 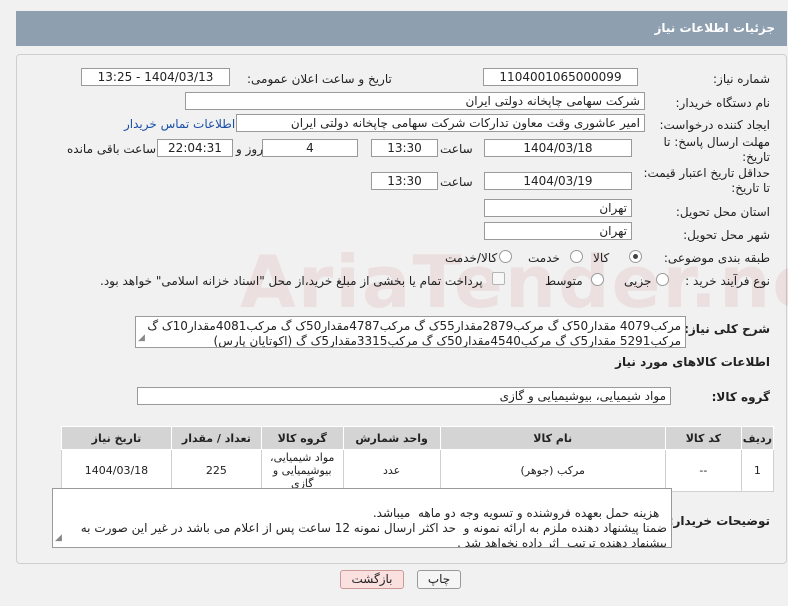 What do you see at coordinates (391, 438) in the screenshot?
I see `col-header-unit: واحد شمارش` at bounding box center [391, 438].